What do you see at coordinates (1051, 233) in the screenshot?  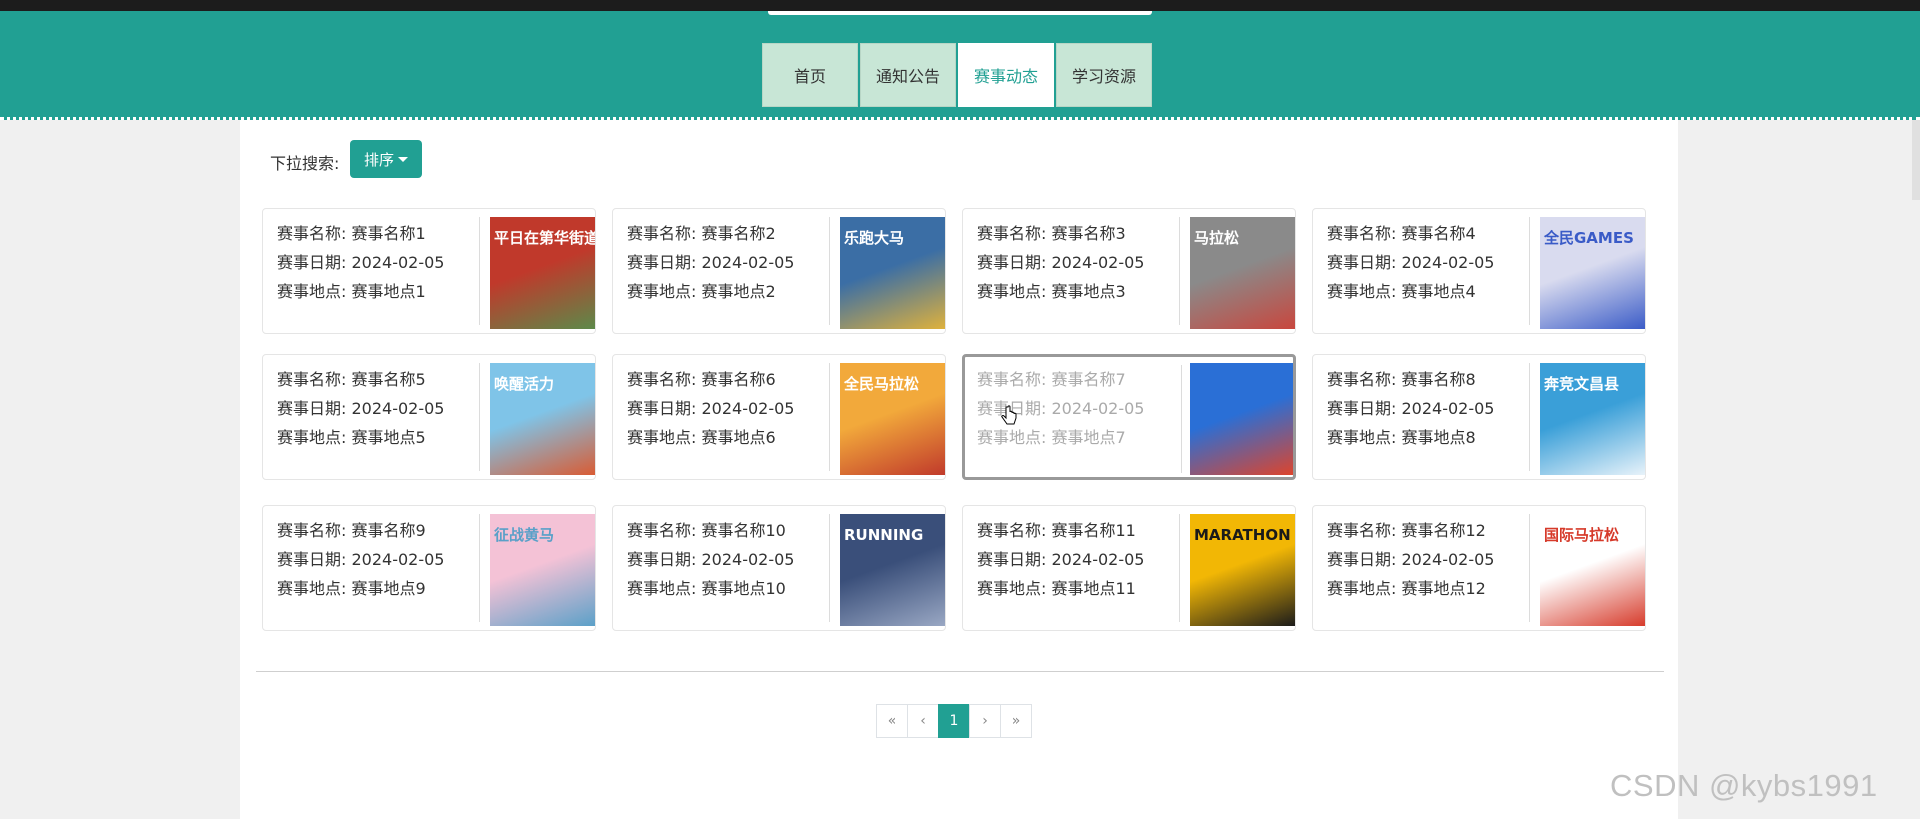 I see `event-name: 赛事名称: 赛事名称3` at bounding box center [1051, 233].